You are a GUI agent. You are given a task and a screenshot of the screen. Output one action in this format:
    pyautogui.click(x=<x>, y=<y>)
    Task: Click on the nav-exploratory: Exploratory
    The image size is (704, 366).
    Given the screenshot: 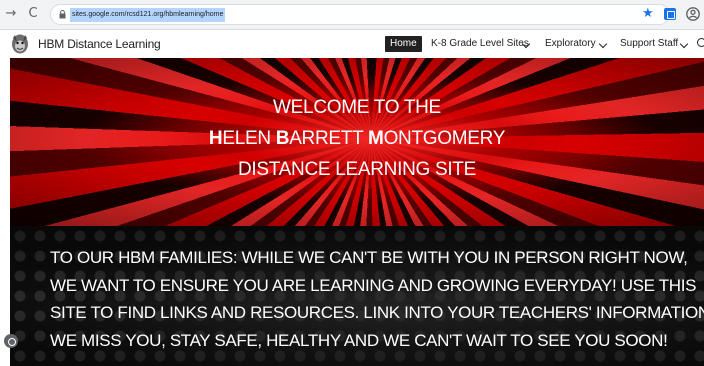 What is the action you would take?
    pyautogui.click(x=570, y=44)
    